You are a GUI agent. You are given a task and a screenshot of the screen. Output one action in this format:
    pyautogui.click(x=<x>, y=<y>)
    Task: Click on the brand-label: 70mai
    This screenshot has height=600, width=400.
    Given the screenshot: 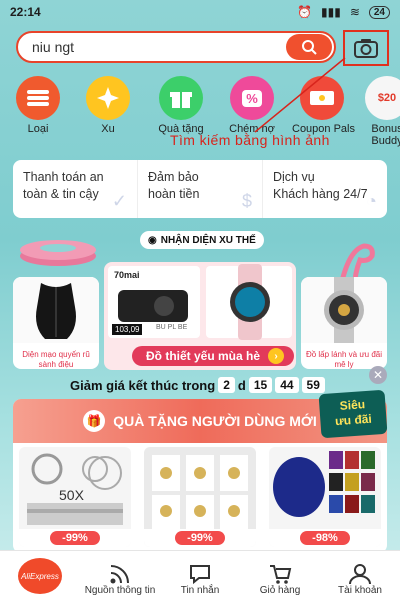 What is the action you would take?
    pyautogui.click(x=127, y=275)
    